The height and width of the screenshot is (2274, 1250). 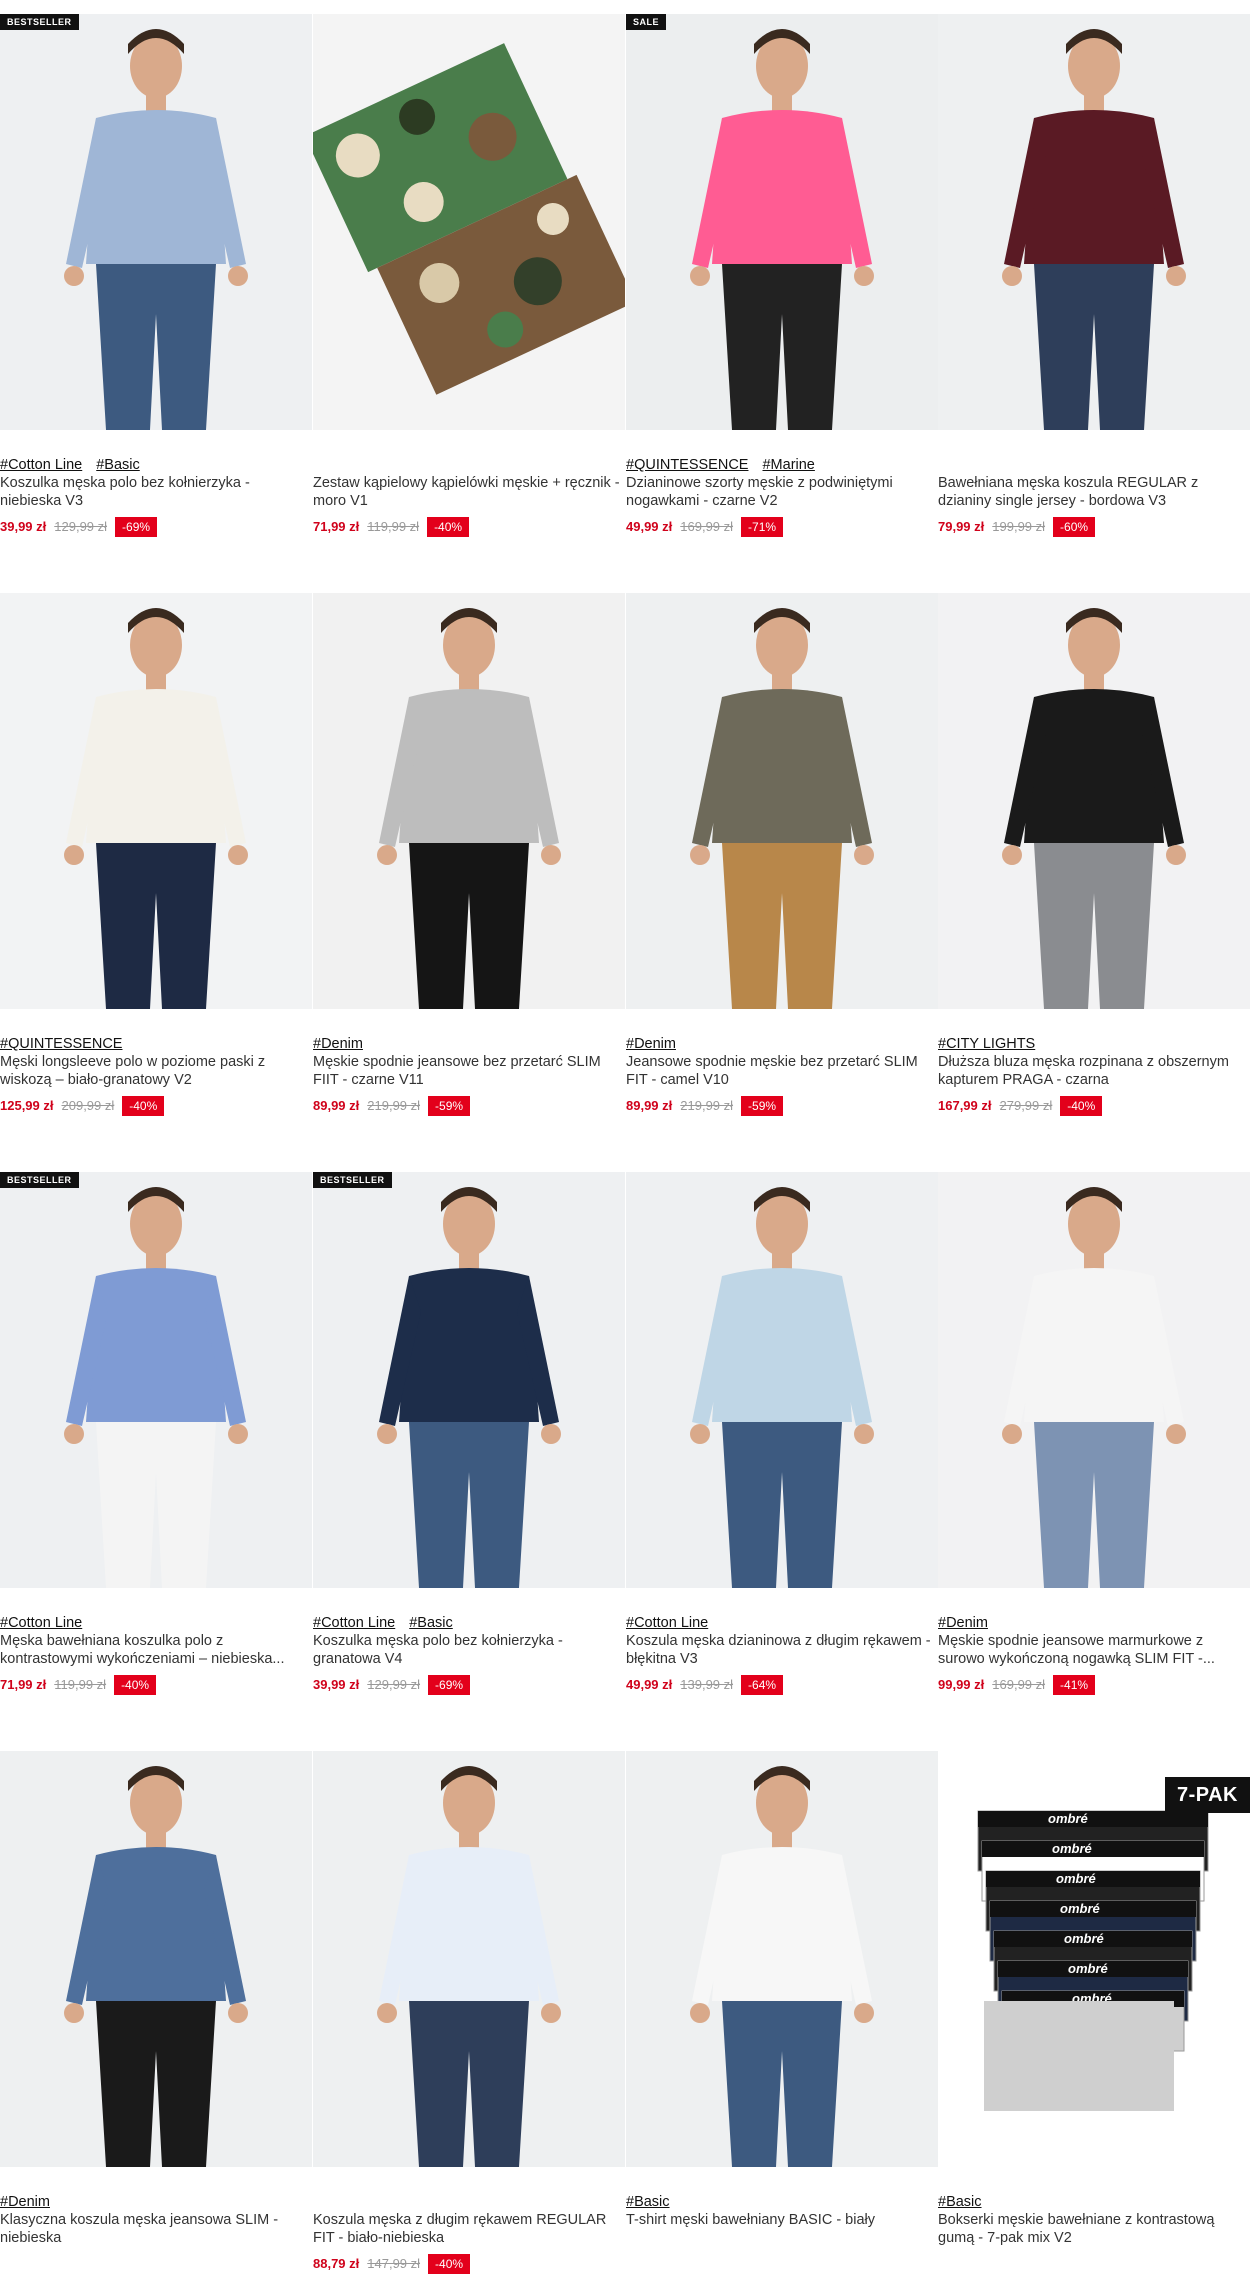 I want to click on product-tags, so click(x=469, y=465).